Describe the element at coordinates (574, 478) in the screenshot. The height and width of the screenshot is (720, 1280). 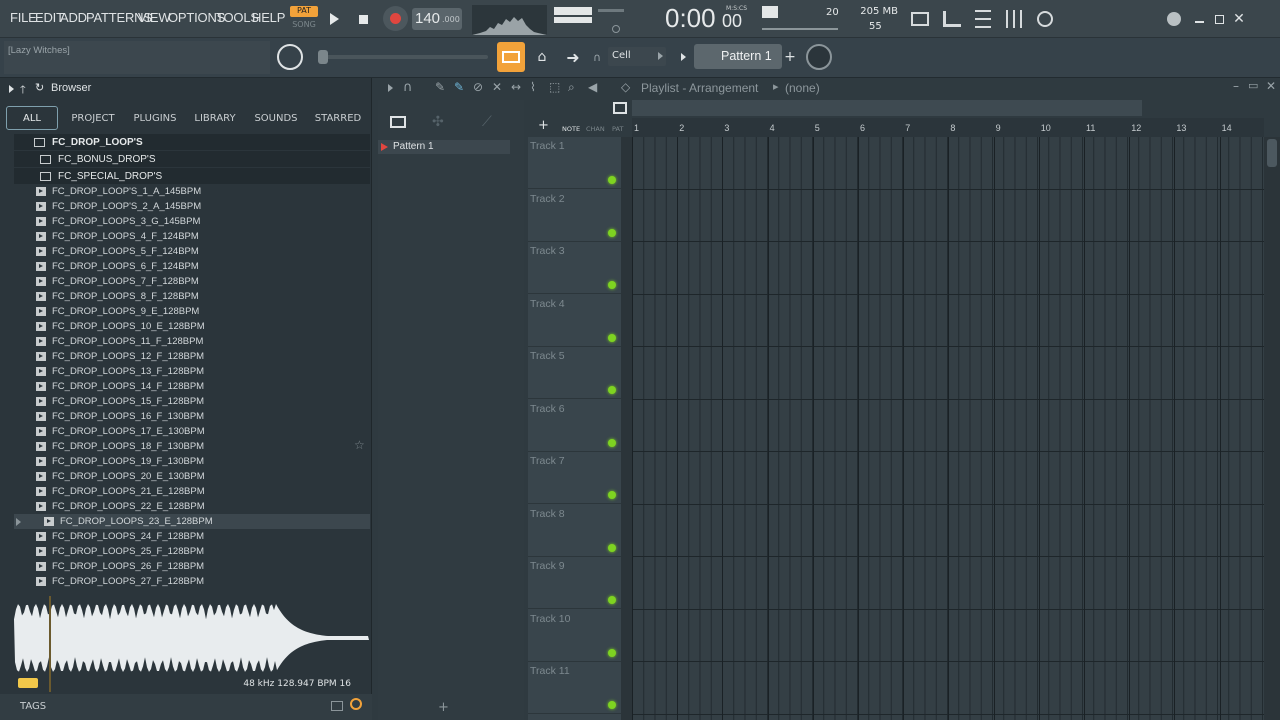
I see `track-header: Track 7` at that location.